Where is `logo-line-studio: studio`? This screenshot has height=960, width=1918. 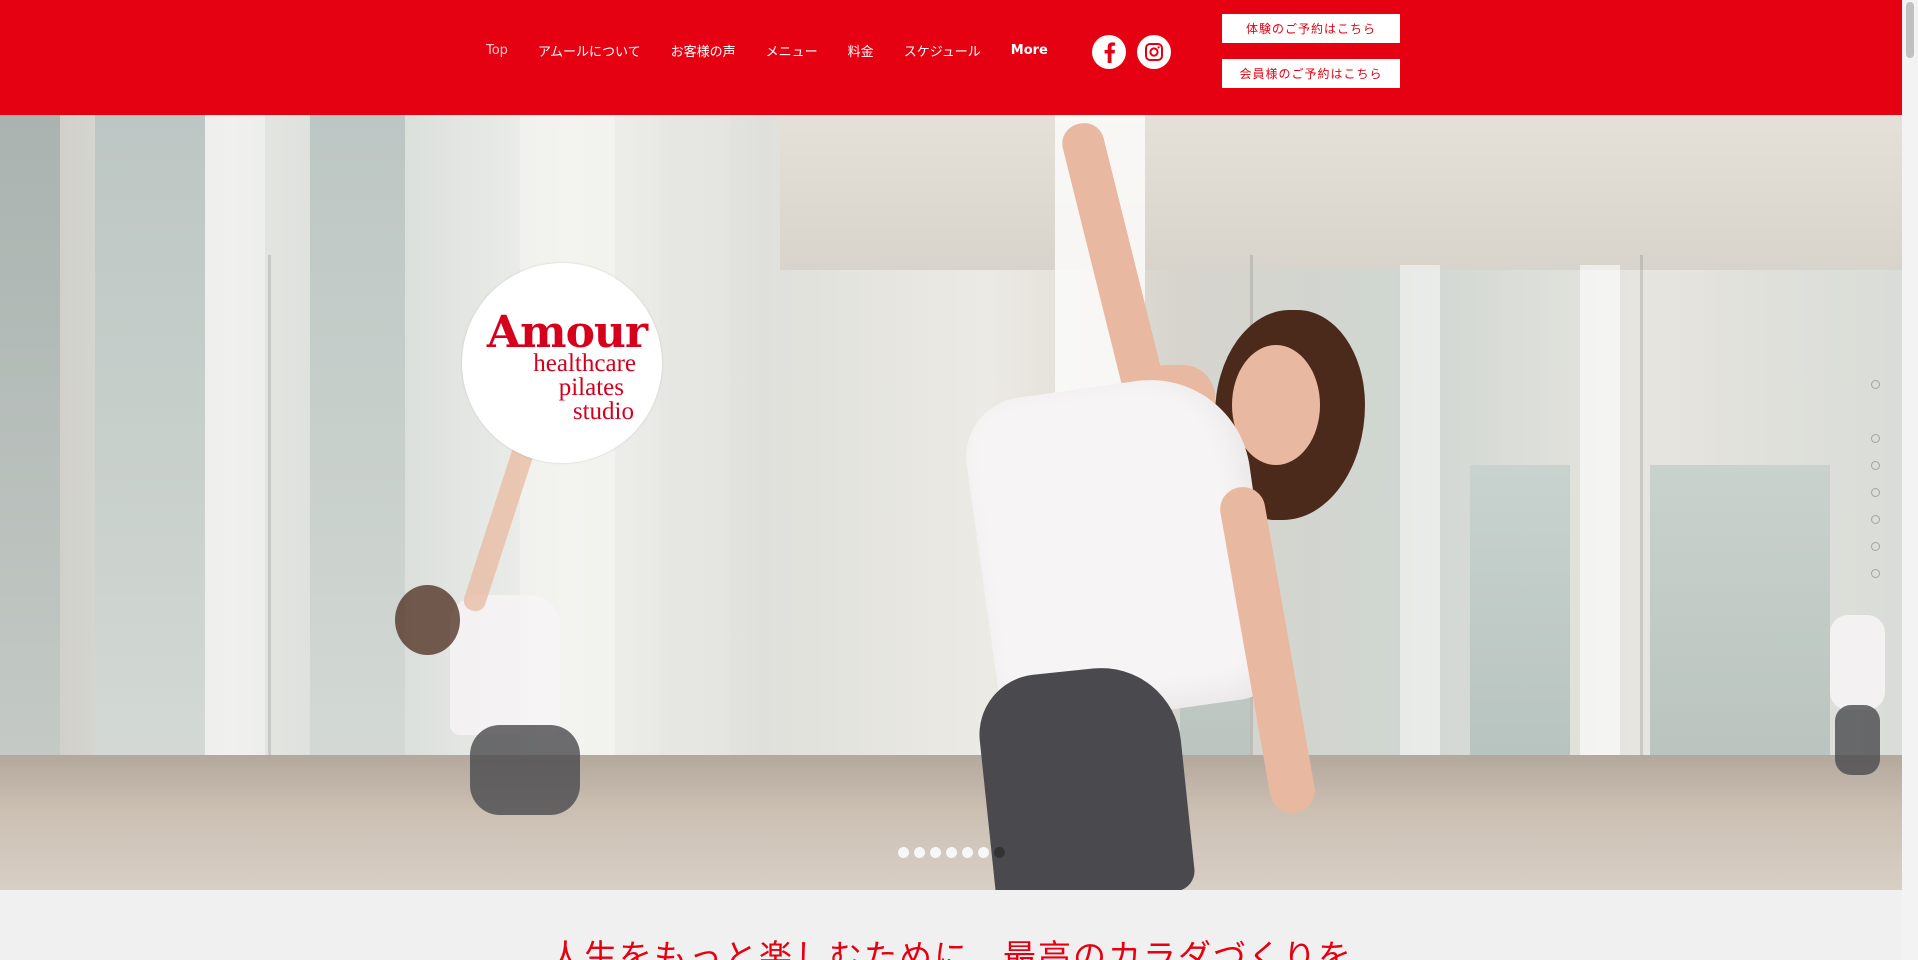
logo-line-studio: studio is located at coordinates (603, 411).